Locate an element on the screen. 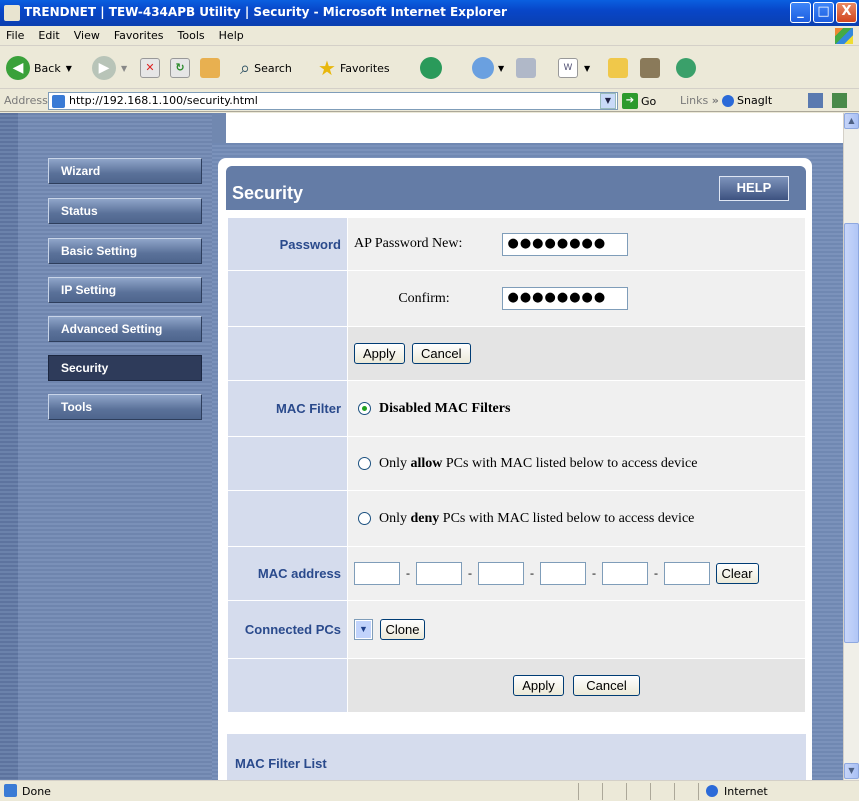 The width and height of the screenshot is (859, 801). history-button: ▼ is located at coordinates (488, 68).